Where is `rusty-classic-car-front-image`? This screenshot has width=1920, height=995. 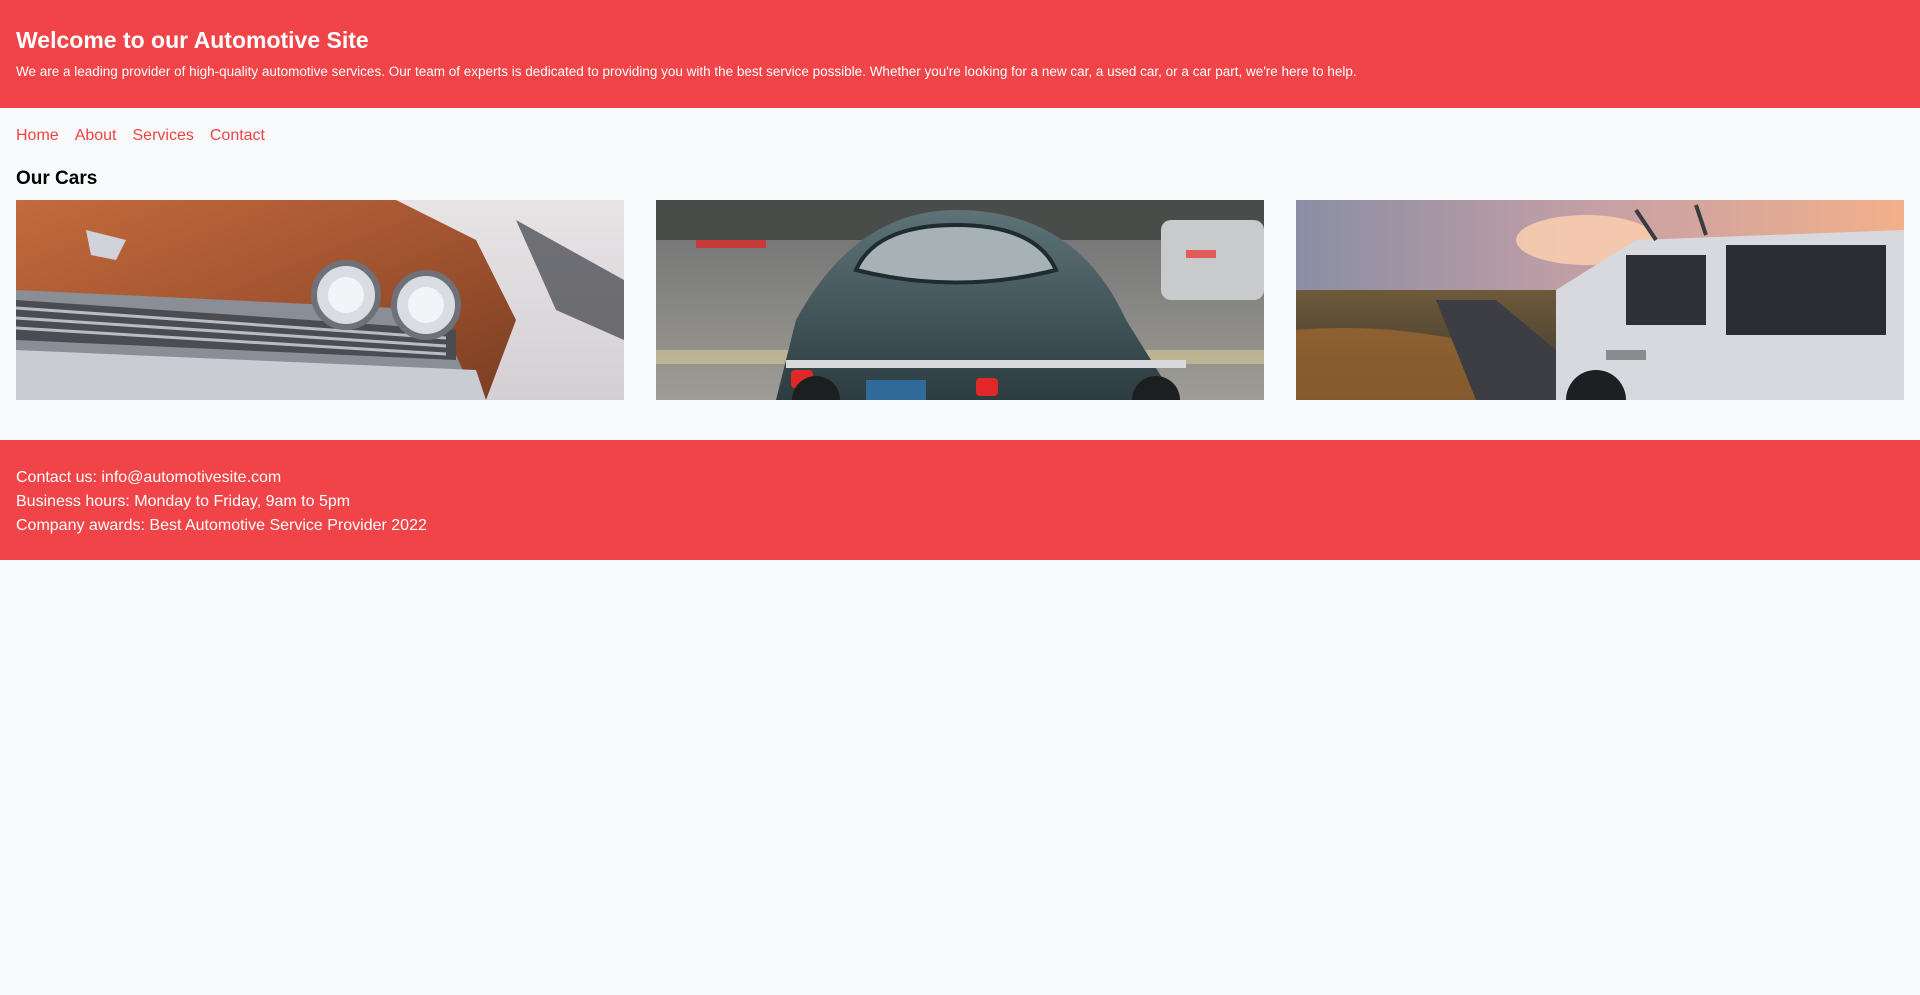 rusty-classic-car-front-image is located at coordinates (320, 300).